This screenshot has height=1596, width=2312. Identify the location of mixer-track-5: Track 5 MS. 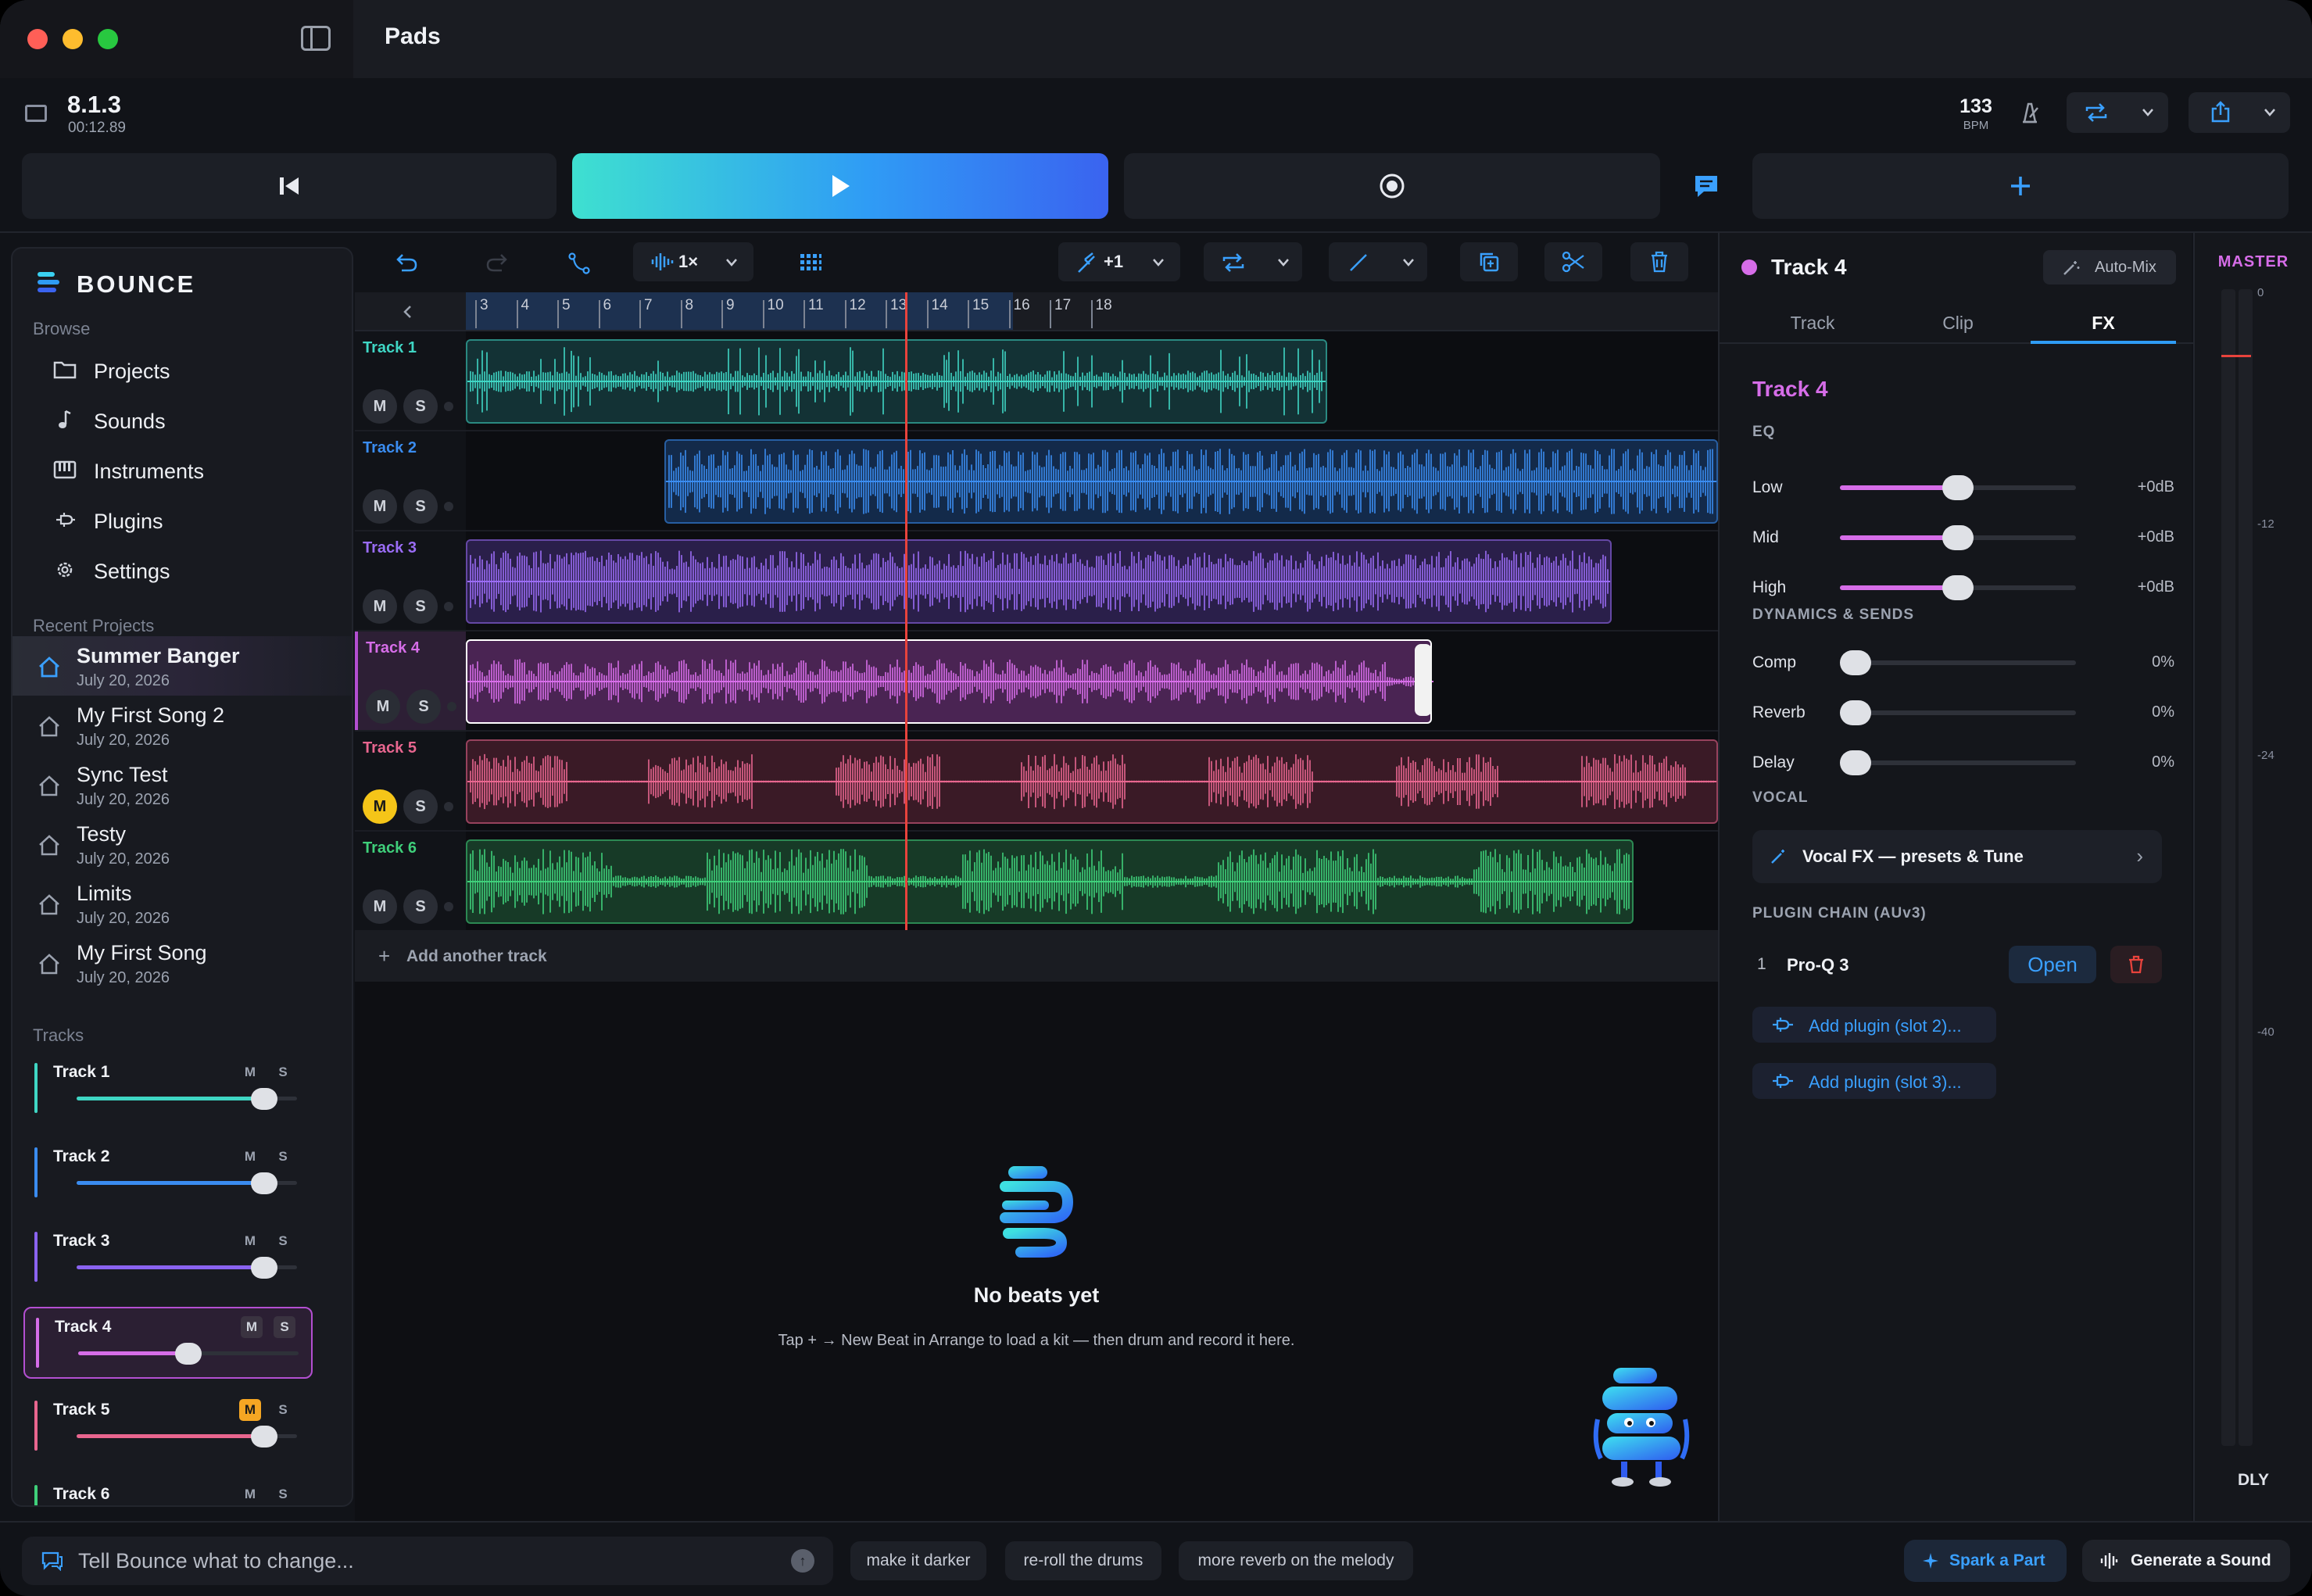
(168, 1427).